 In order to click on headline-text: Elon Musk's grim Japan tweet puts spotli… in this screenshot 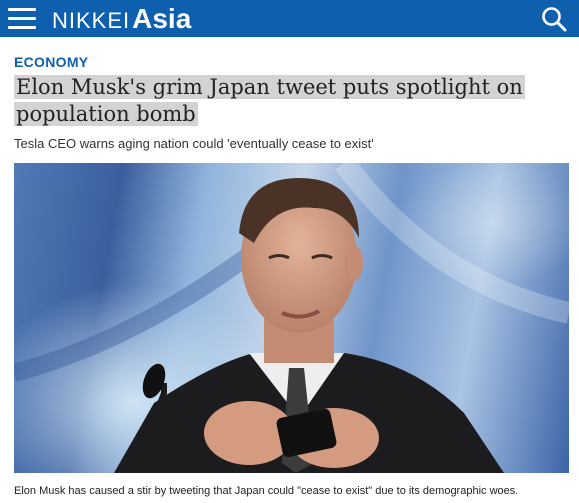, I will do `click(269, 100)`.